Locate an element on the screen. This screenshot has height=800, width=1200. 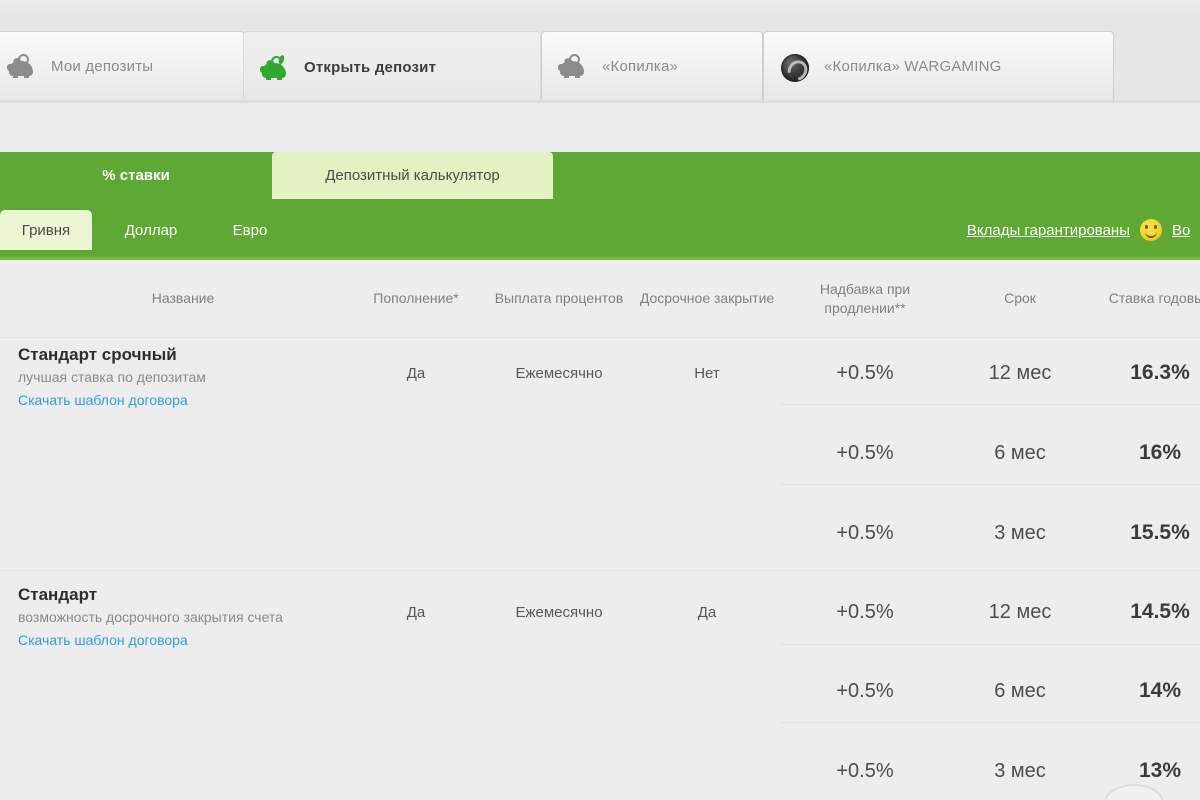
currency-tab-hryvnia: Гривня is located at coordinates (46, 230).